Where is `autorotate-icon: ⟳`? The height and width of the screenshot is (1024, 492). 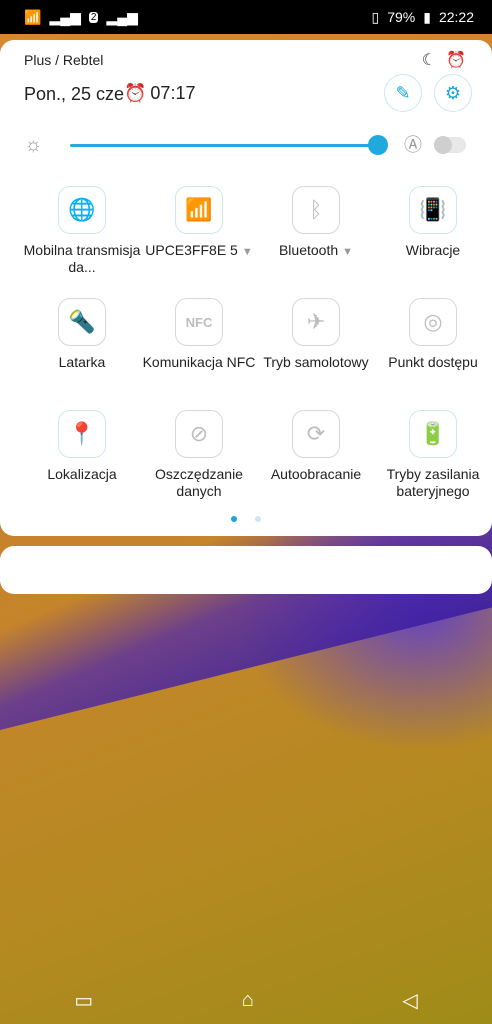 autorotate-icon: ⟳ is located at coordinates (316, 434).